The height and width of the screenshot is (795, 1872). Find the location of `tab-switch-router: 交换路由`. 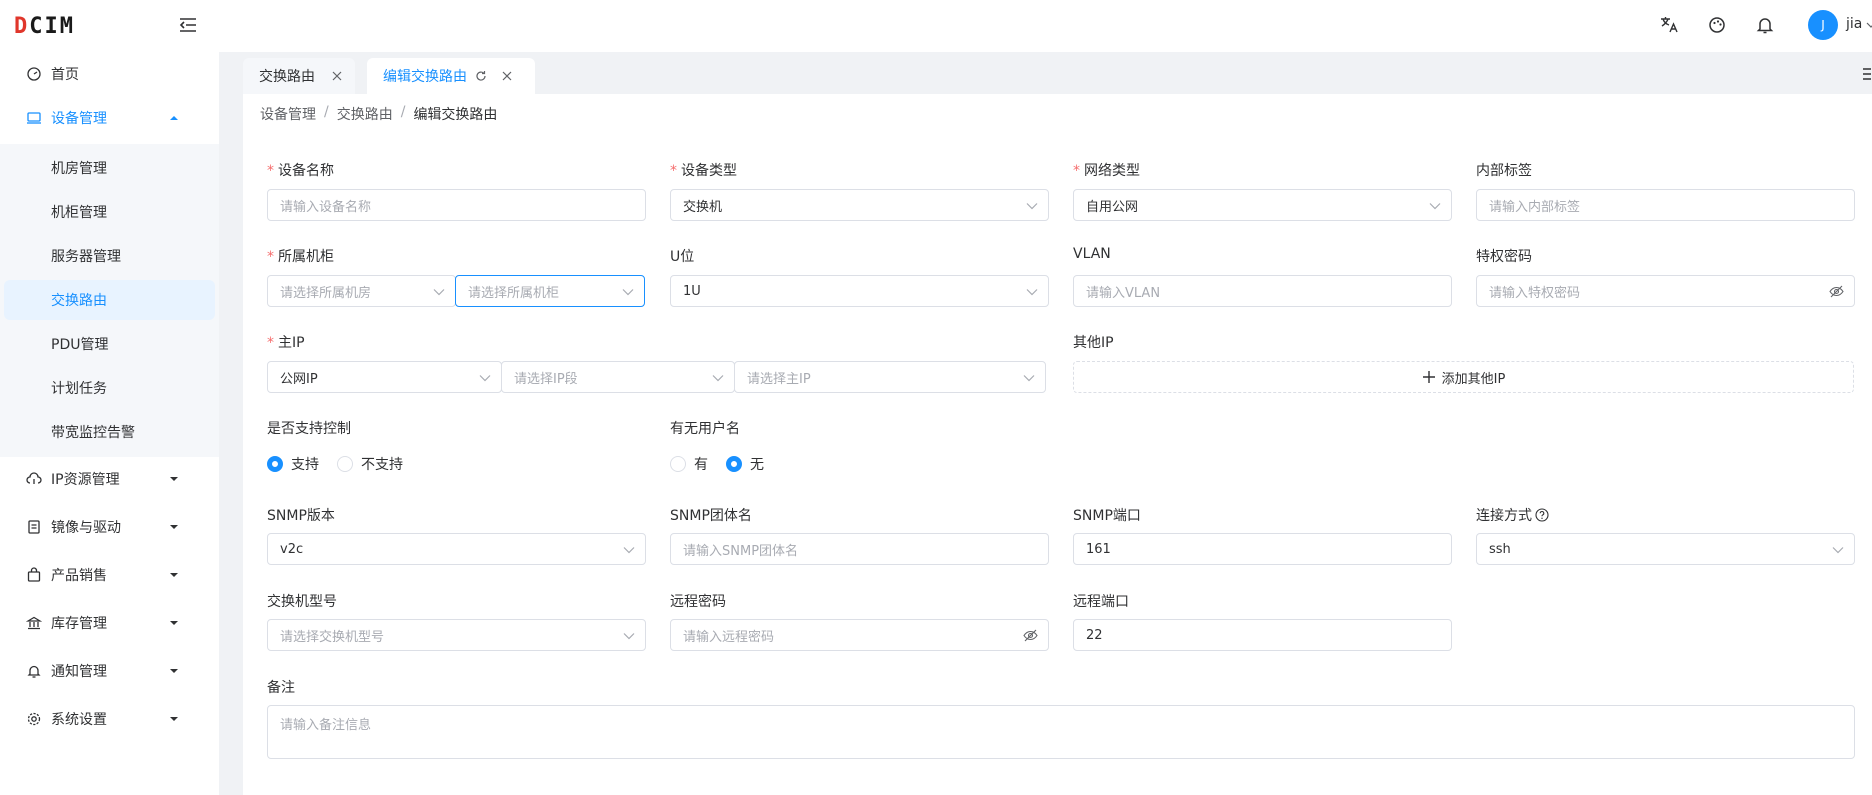

tab-switch-router: 交换路由 is located at coordinates (299, 76).